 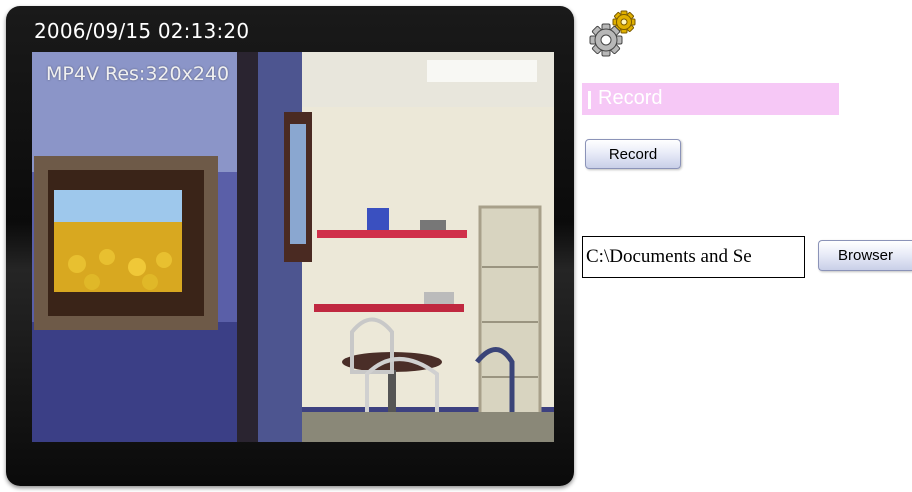 I want to click on save-path-input, so click(x=693, y=257).